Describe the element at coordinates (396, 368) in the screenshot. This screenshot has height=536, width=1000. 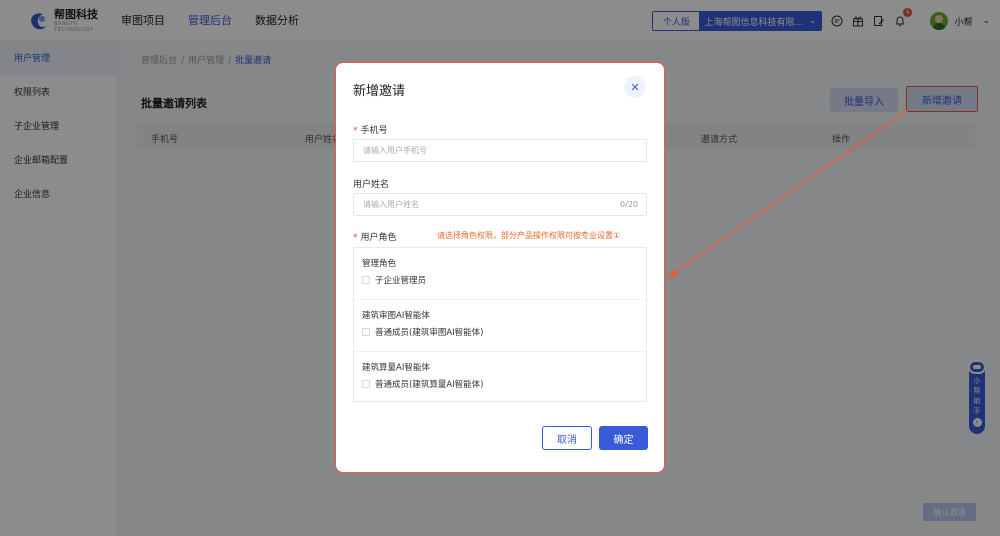
I see `role-group-title: 建筑算量AI智能体` at that location.